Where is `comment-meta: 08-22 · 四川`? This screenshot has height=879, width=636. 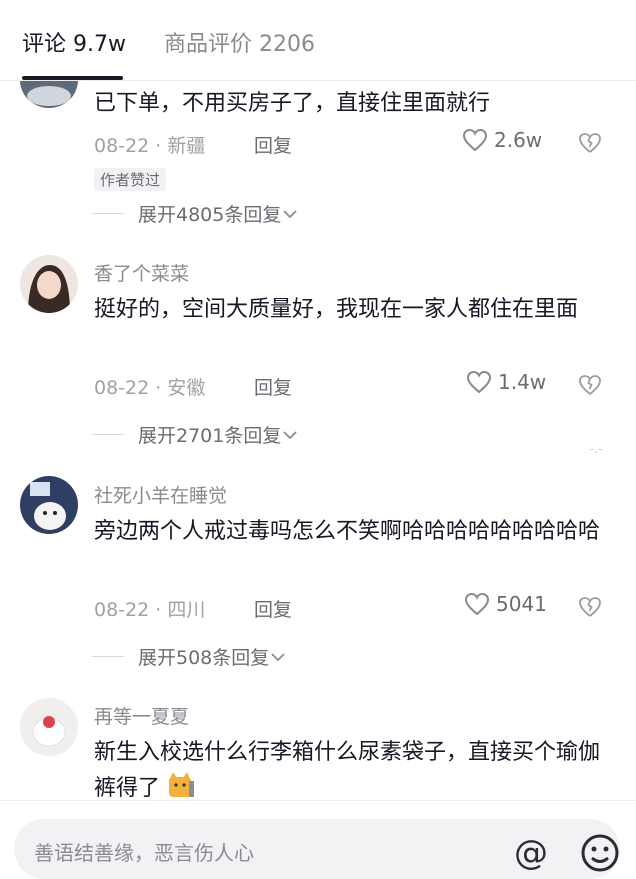
comment-meta: 08-22 · 四川 is located at coordinates (149, 608).